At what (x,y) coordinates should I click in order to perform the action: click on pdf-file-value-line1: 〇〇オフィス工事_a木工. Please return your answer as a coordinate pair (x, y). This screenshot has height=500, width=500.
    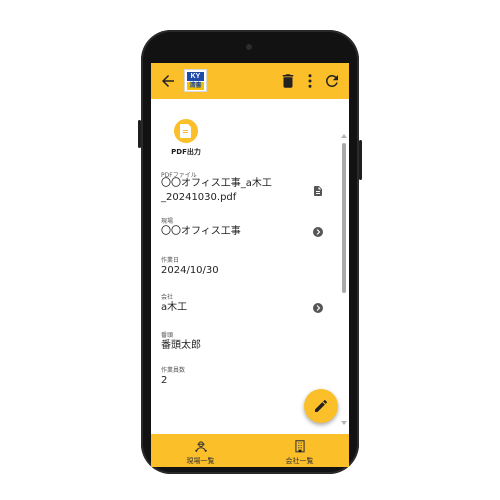
    Looking at the image, I should click on (216, 183).